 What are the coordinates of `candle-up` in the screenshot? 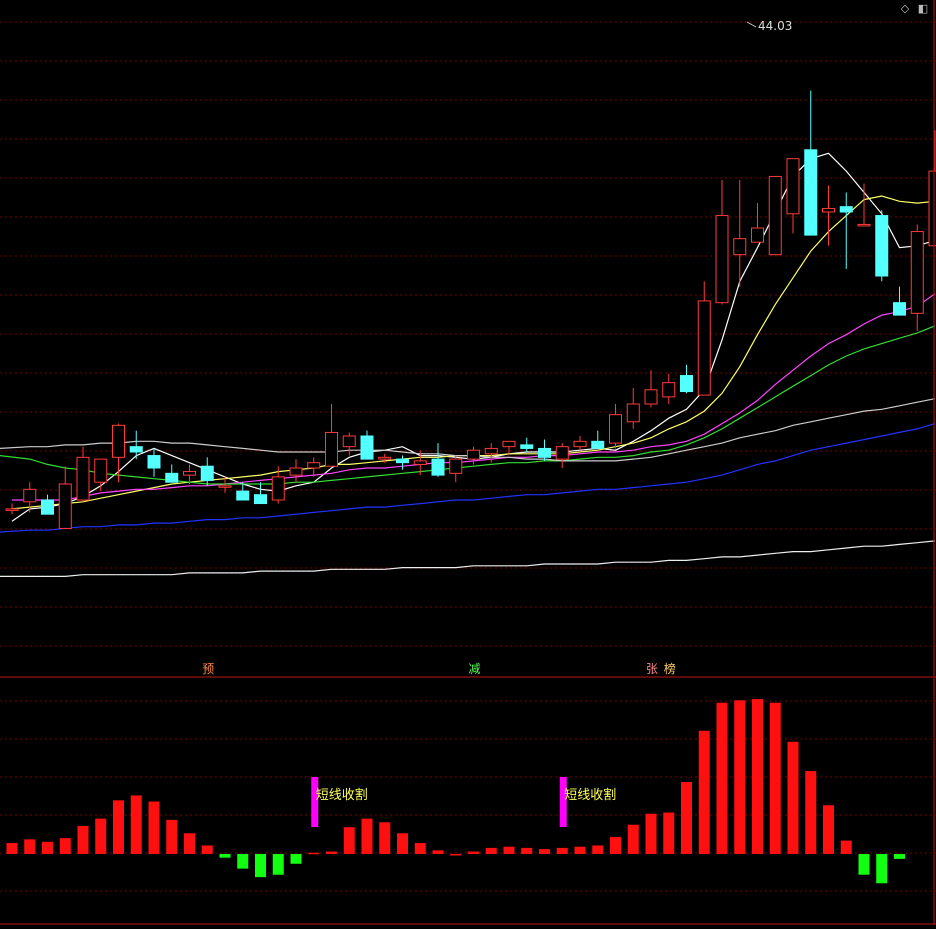 It's located at (775, 215).